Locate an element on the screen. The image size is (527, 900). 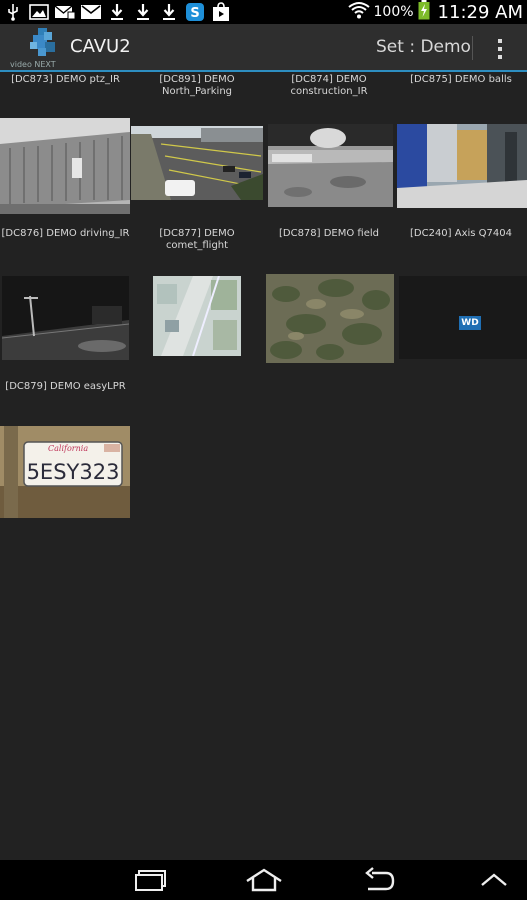
status-bar: S 100% 11:29 AM is located at coordinates (263, 12).